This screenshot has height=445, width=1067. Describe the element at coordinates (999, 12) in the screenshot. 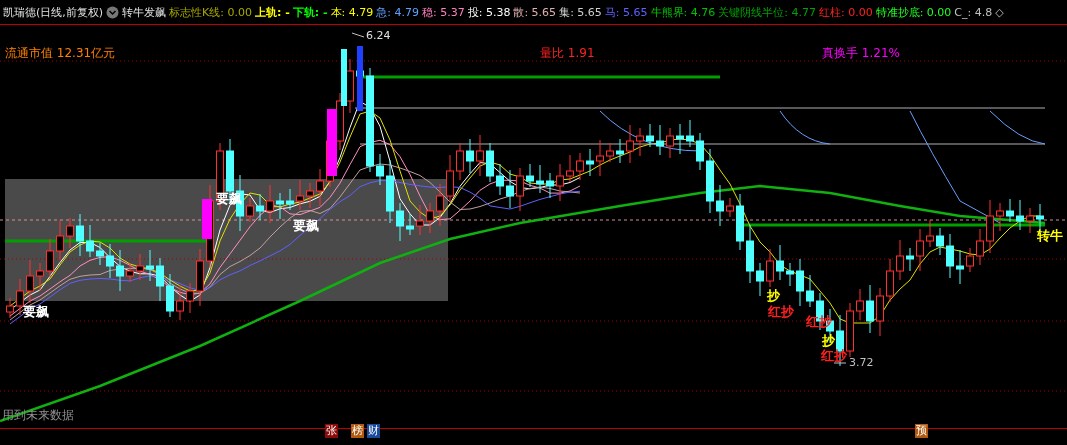

I see `diamond-icon: ◇` at that location.